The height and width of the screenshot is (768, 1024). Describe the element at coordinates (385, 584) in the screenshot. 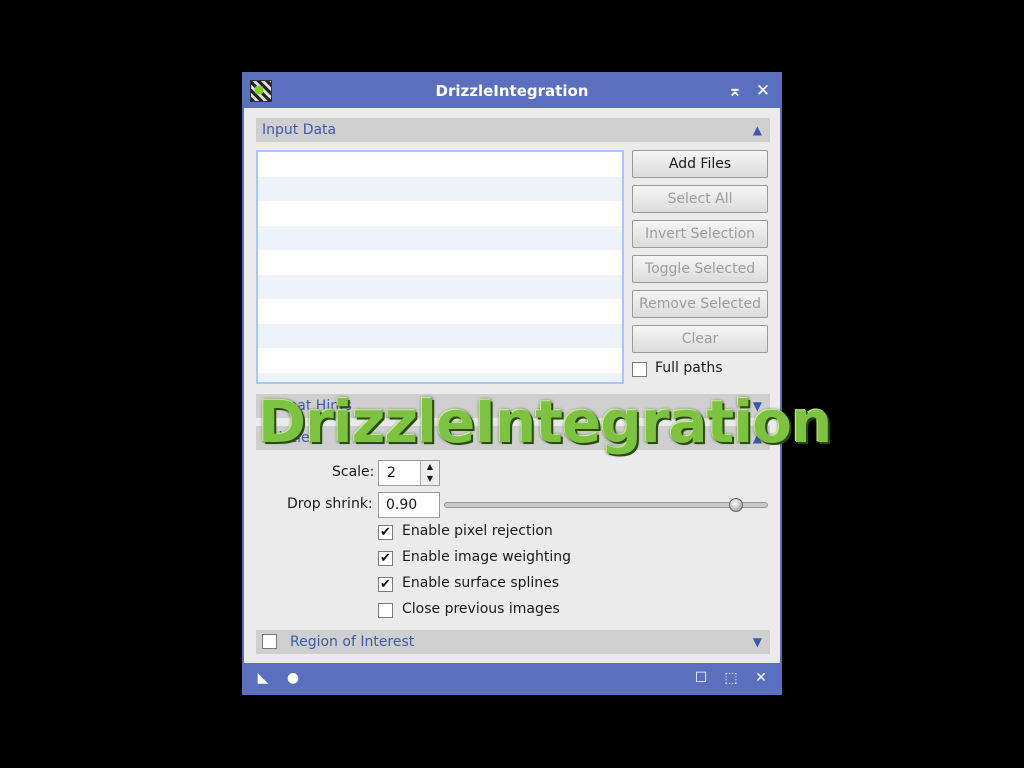

I see `surface-splines-checkbox: ✔` at that location.